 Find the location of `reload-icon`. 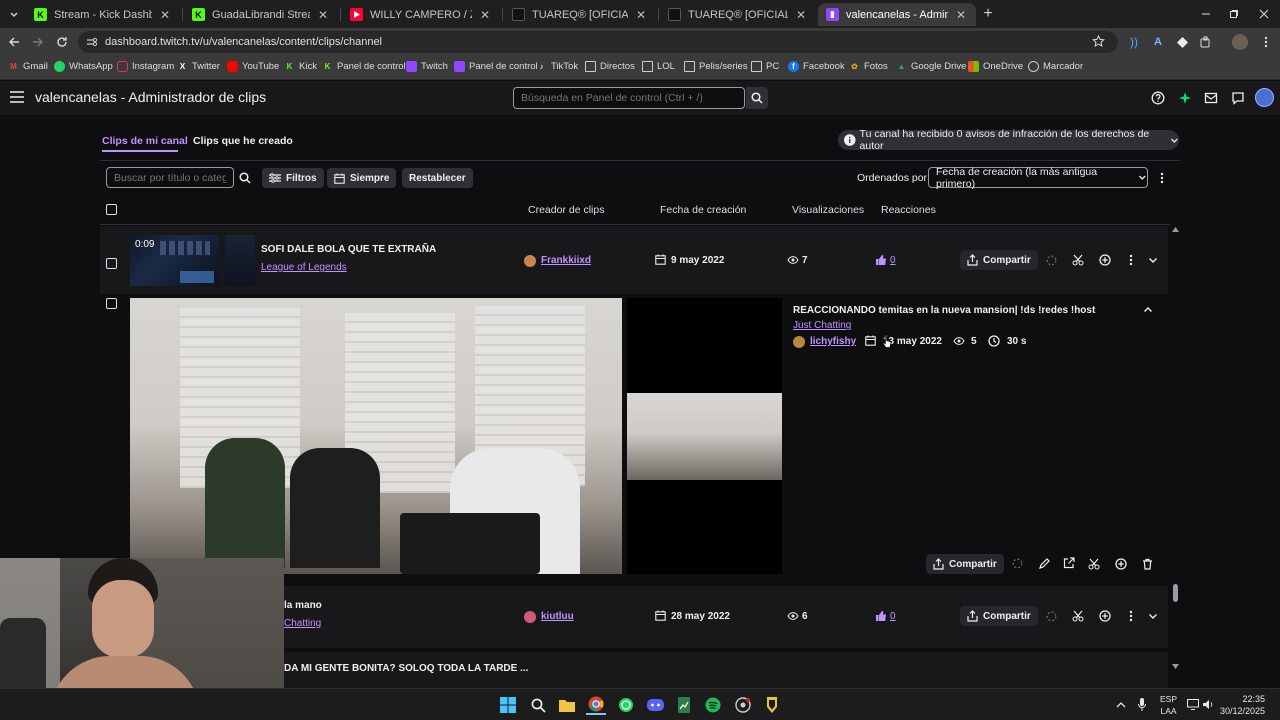

reload-icon is located at coordinates (62, 42).